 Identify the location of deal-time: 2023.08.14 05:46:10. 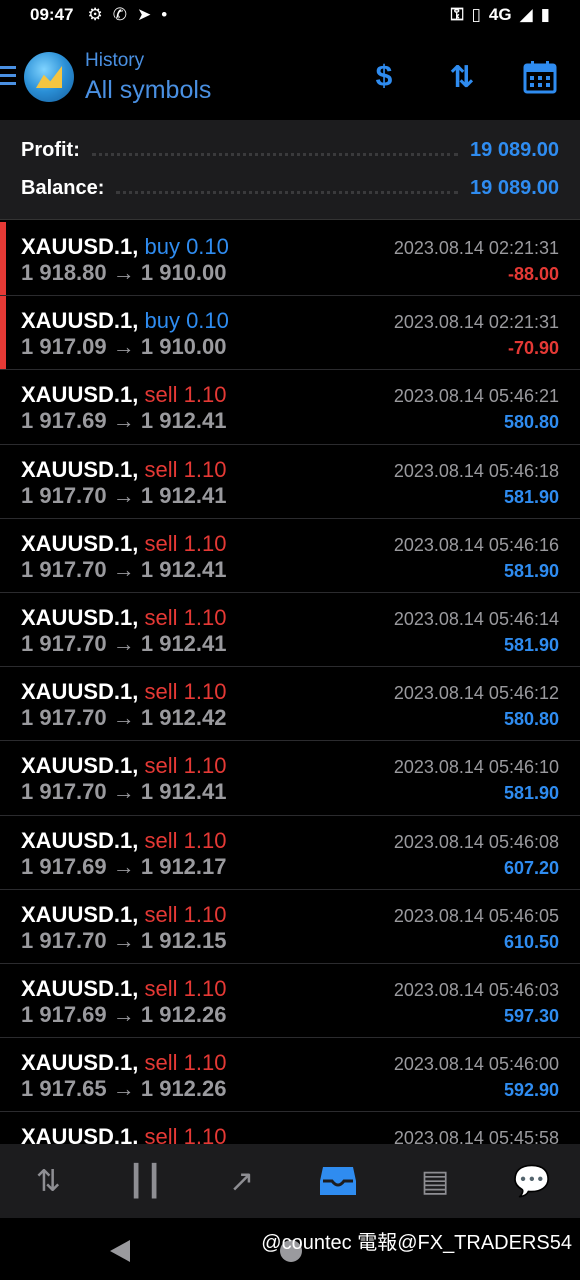
(476, 767).